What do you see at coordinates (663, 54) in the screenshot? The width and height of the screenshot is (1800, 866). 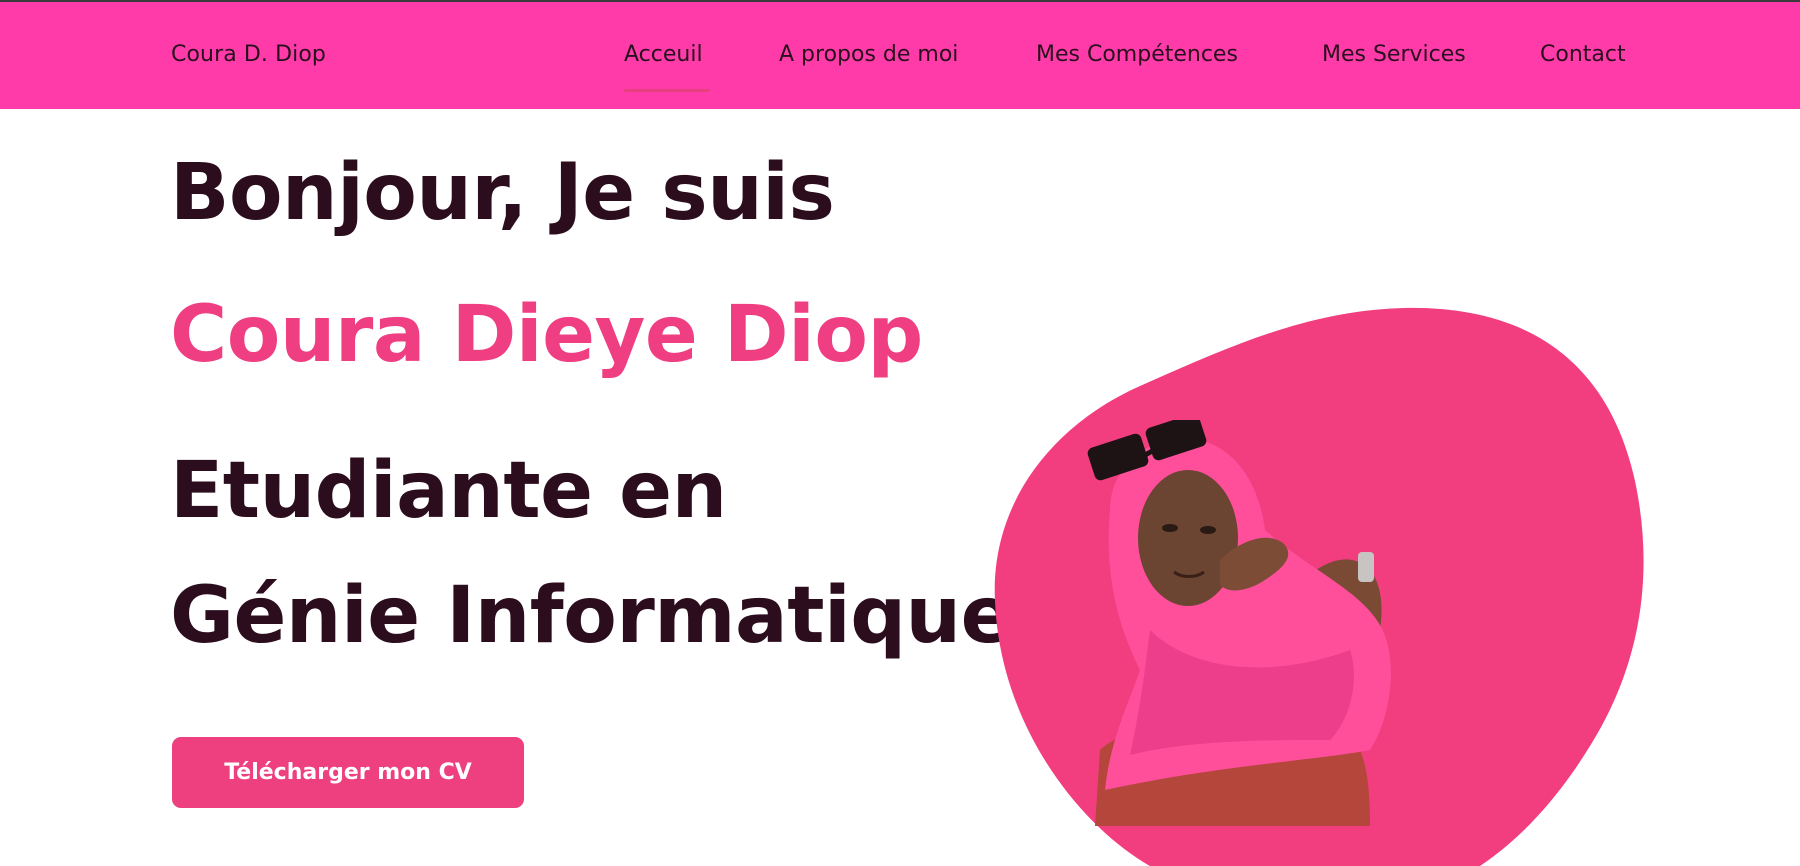 I see `nav-item-acceuil: Acceuil` at bounding box center [663, 54].